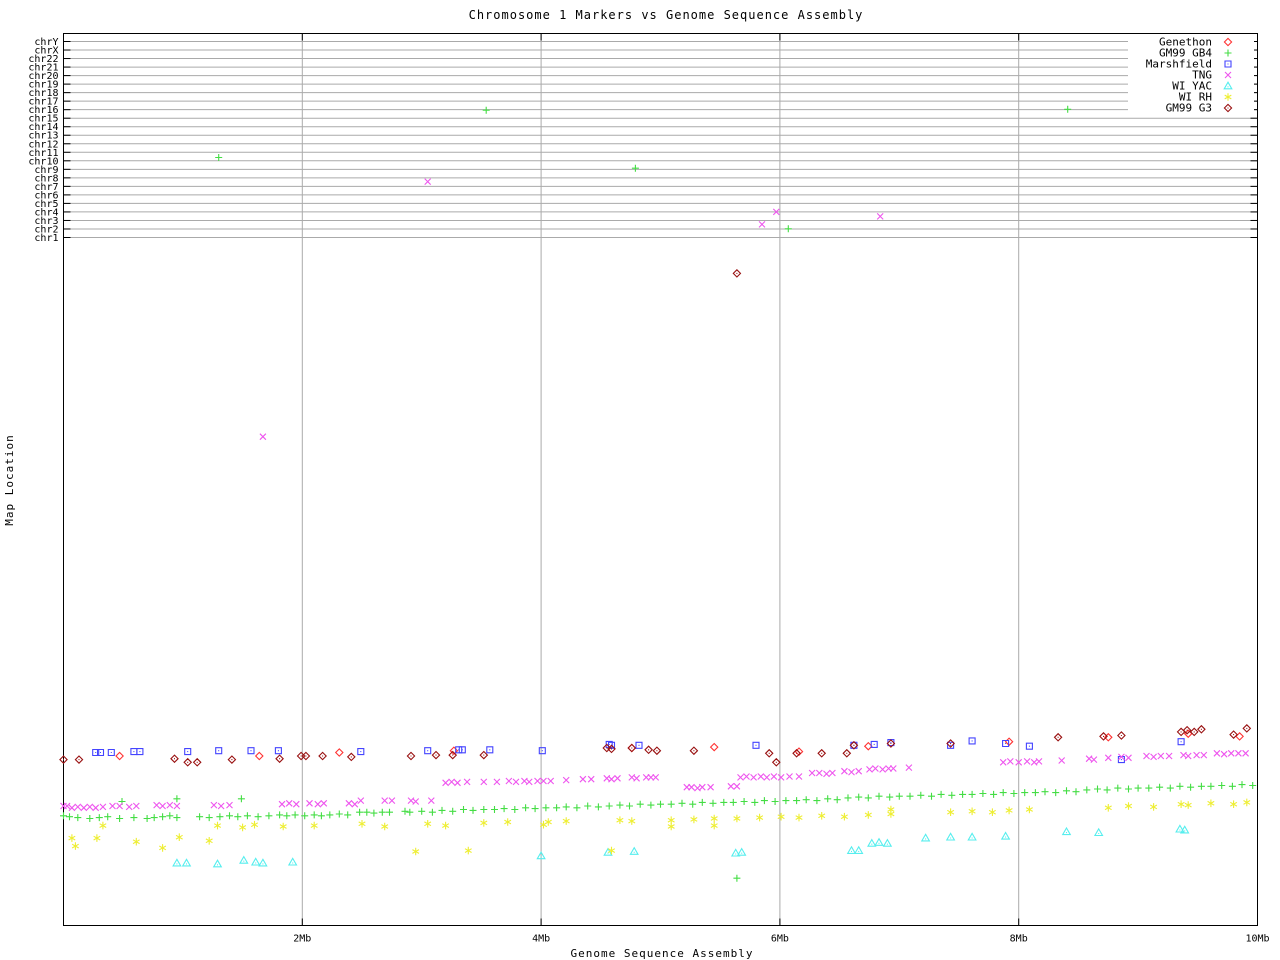 This screenshot has height=960, width=1280. Describe the element at coordinates (1189, 108) in the screenshot. I see `legend-label: GM99 G3` at that location.